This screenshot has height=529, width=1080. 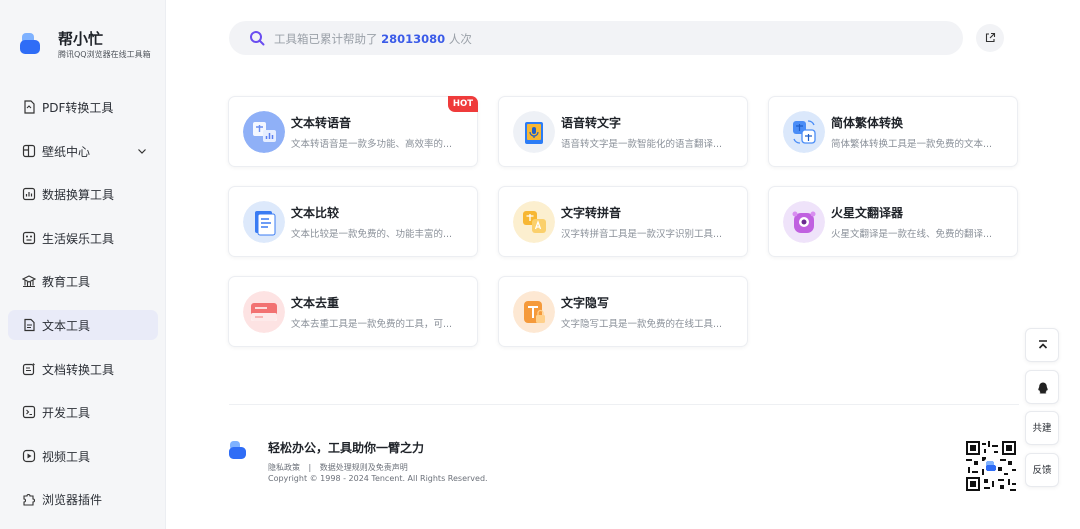 I want to click on sidebar-item-dev-tools: 开发工具, so click(x=83, y=412).